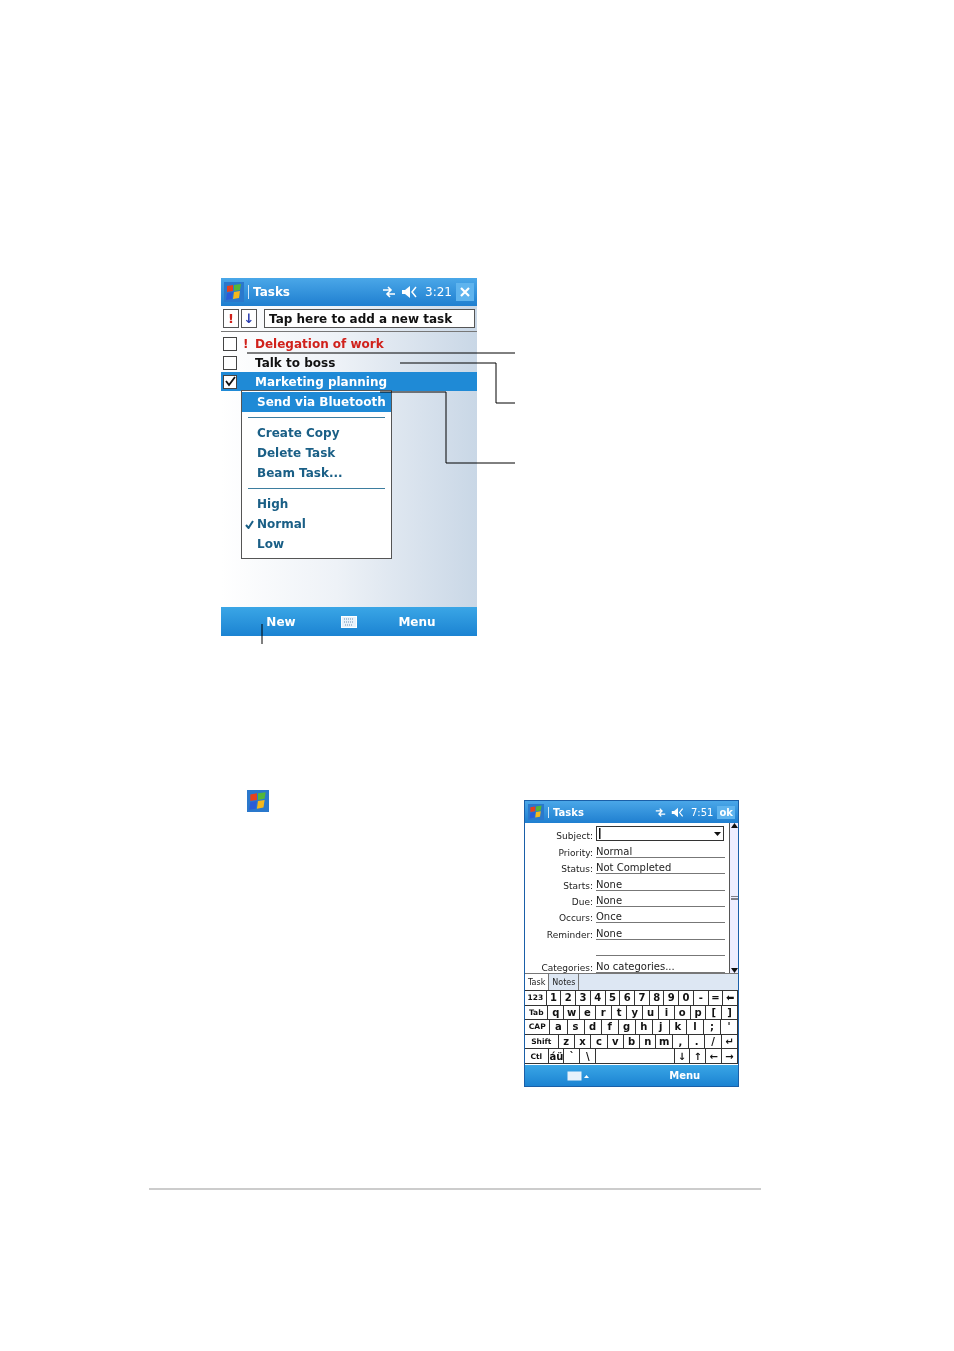 This screenshot has width=954, height=1351. What do you see at coordinates (575, 918) in the screenshot?
I see `field-label: Occurs:` at bounding box center [575, 918].